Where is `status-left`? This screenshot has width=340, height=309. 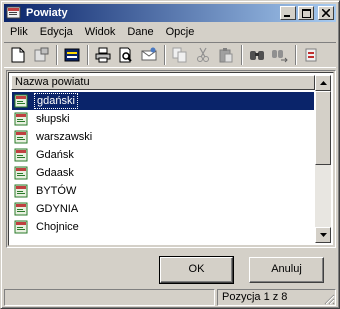
status-left is located at coordinates (109, 297).